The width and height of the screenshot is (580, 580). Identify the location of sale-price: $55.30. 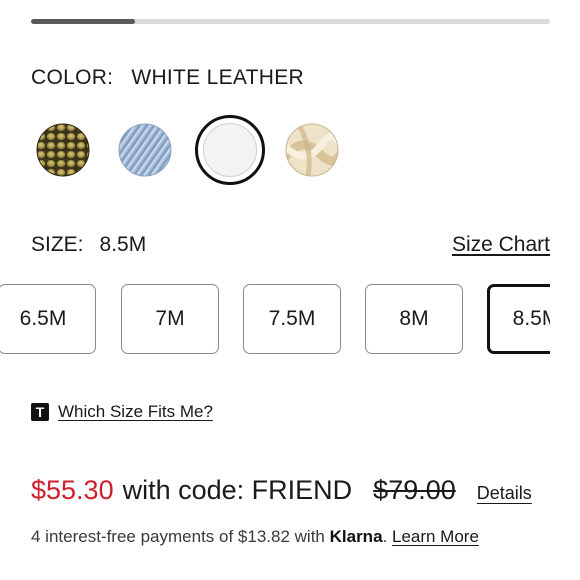
(72, 490).